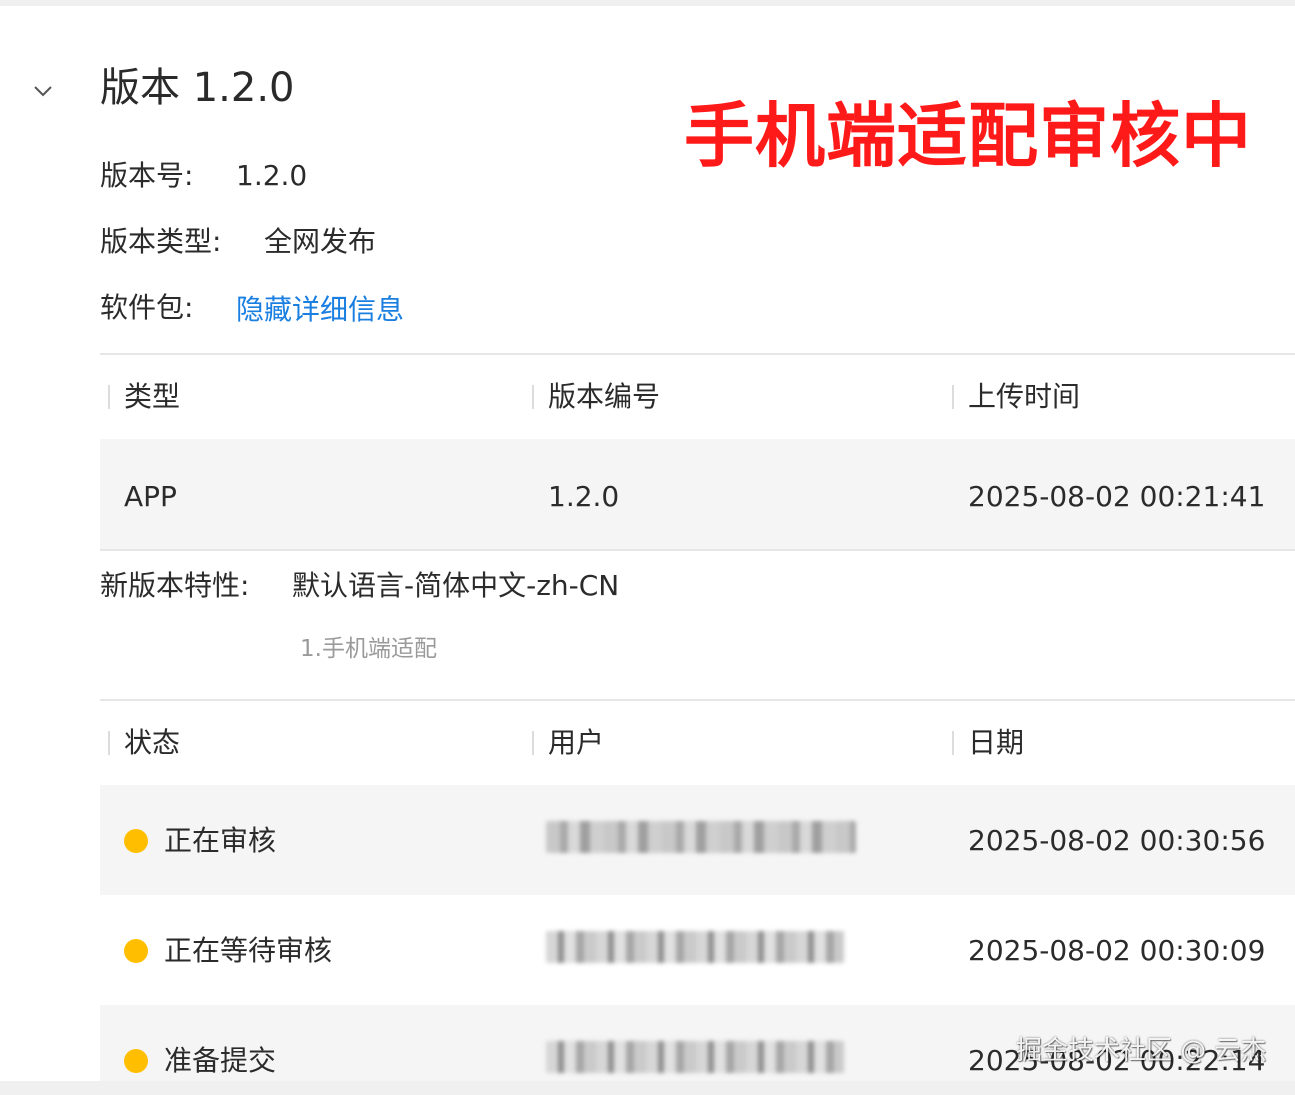  What do you see at coordinates (584, 496) in the screenshot?
I see `package-version-cell: 1.2.0` at bounding box center [584, 496].